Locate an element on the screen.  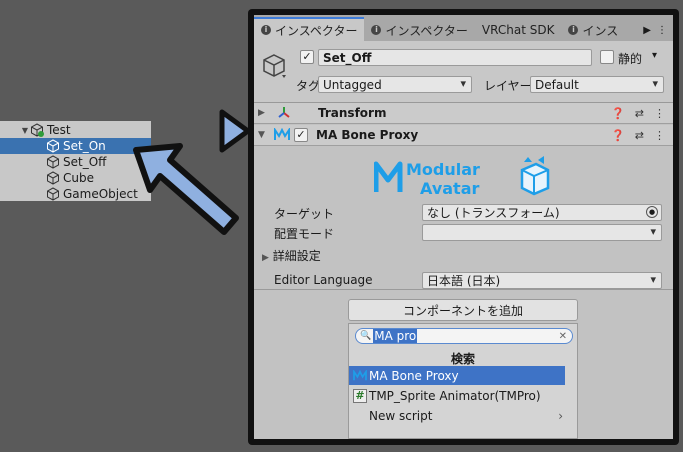
component-search-input: 🔍 MA pro ✕ is located at coordinates (464, 336).